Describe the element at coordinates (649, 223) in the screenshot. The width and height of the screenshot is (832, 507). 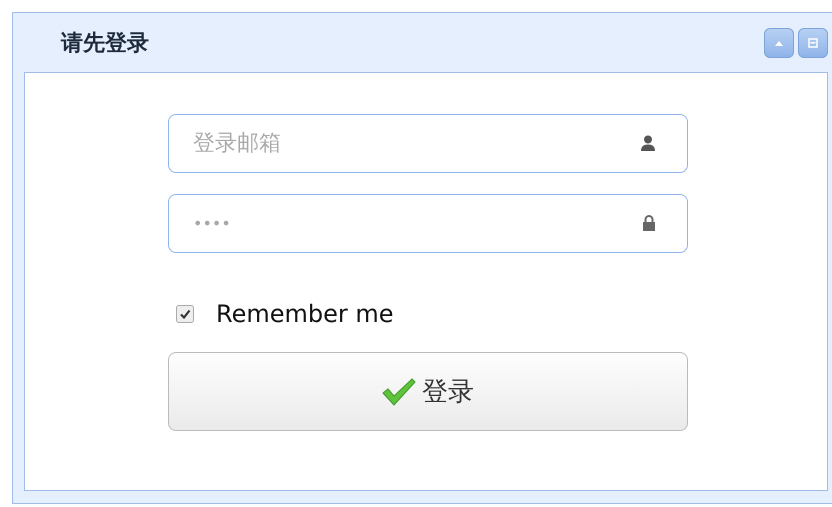
I see `lock-icon` at that location.